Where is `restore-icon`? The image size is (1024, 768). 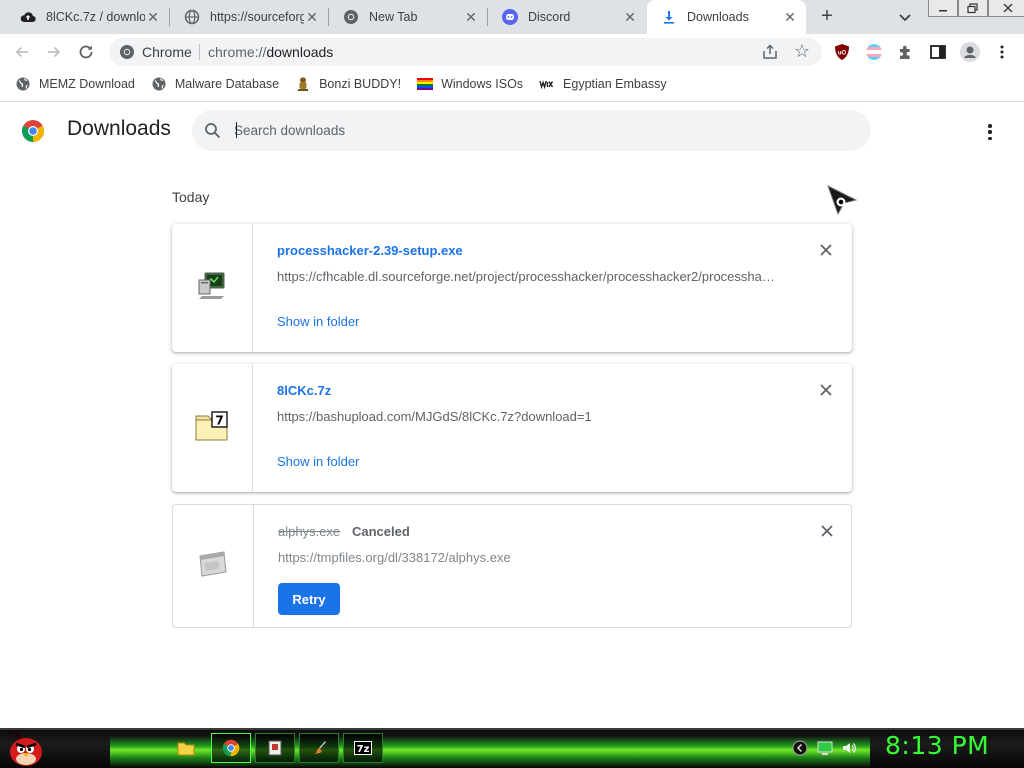 restore-icon is located at coordinates (972, 7).